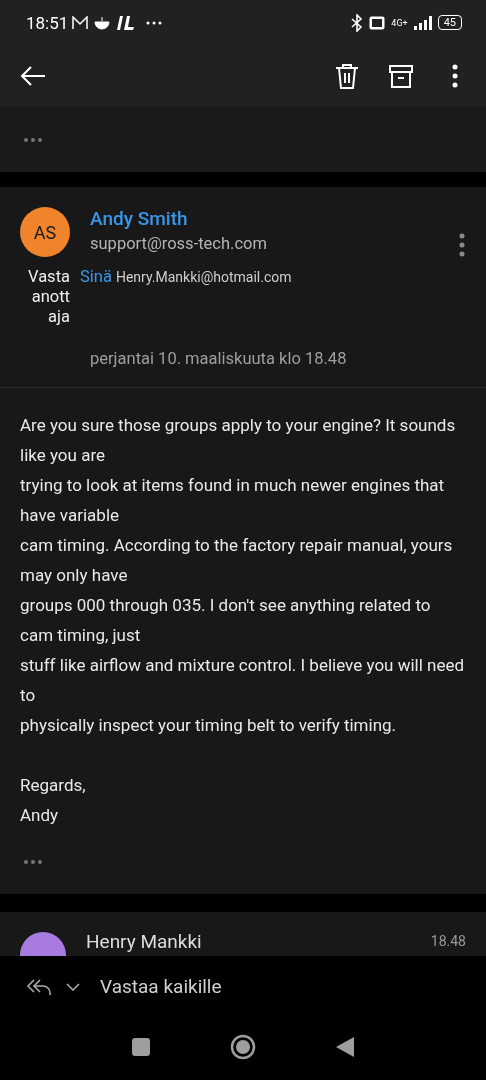  What do you see at coordinates (144, 941) in the screenshot?
I see `sender-name: Henry Mankki` at bounding box center [144, 941].